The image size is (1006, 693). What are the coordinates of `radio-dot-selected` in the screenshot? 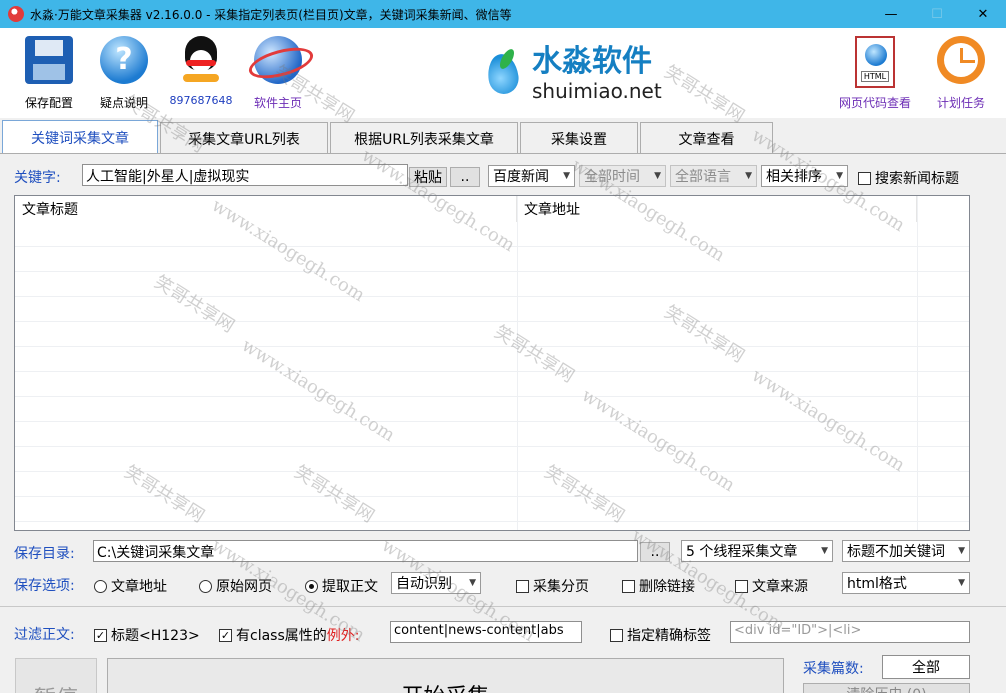 It's located at (311, 586).